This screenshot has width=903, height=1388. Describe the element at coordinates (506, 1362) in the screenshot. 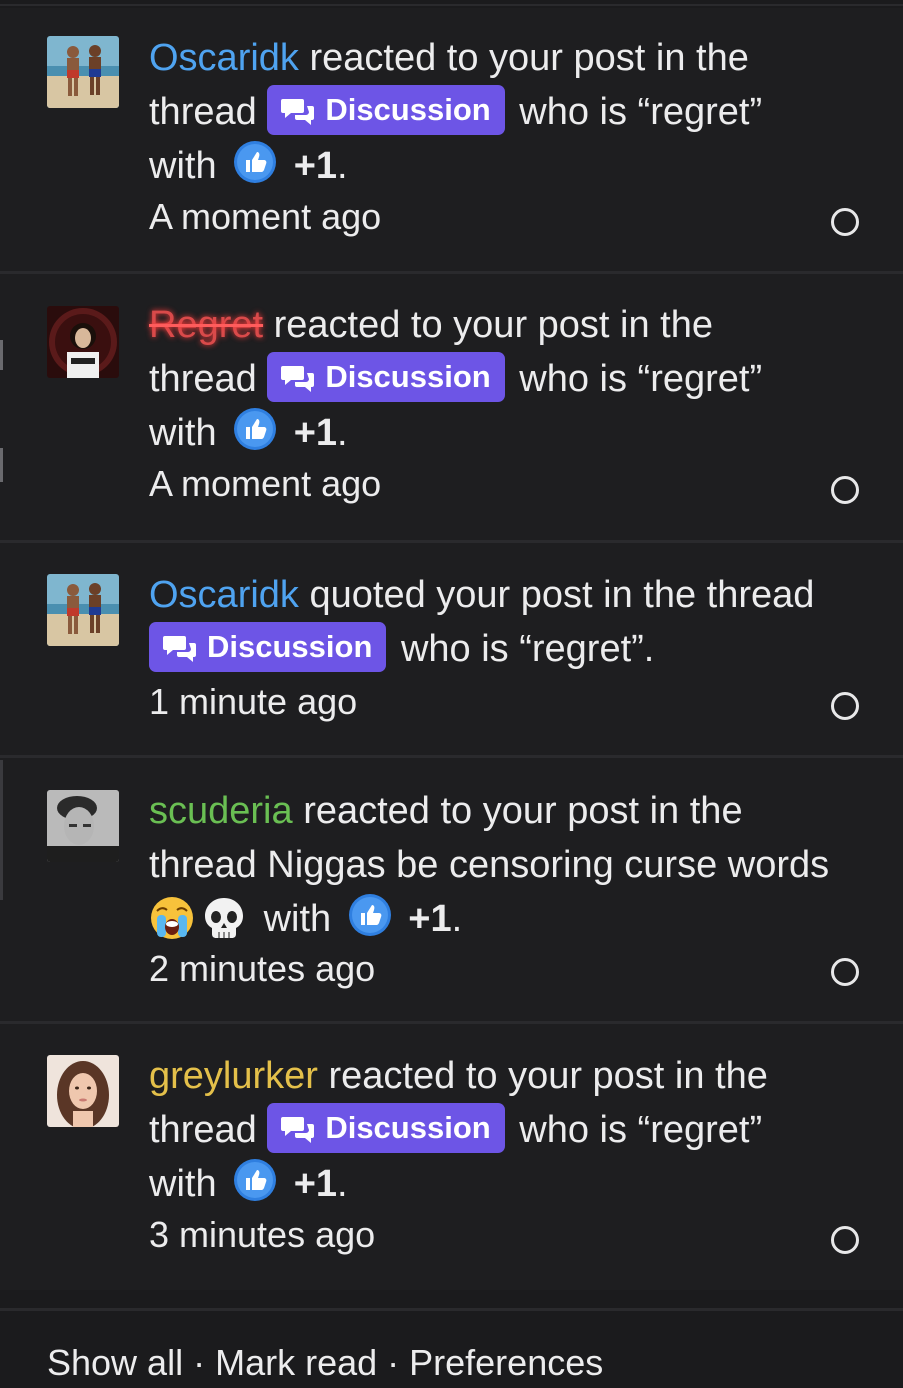

I see `preferences-link: Preferences` at that location.